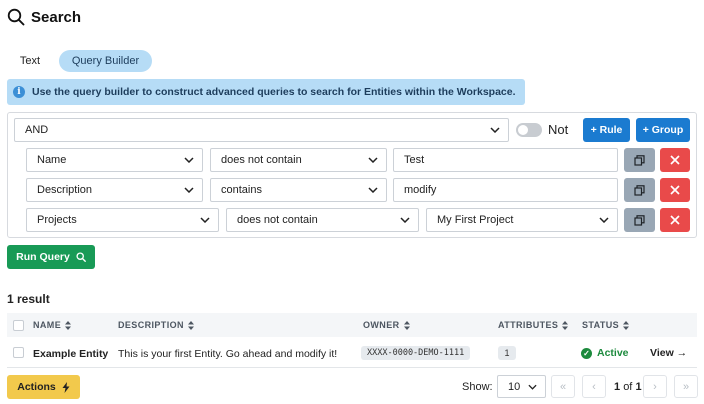  Describe the element at coordinates (477, 387) in the screenshot. I see `page-size-label: Show:` at that location.